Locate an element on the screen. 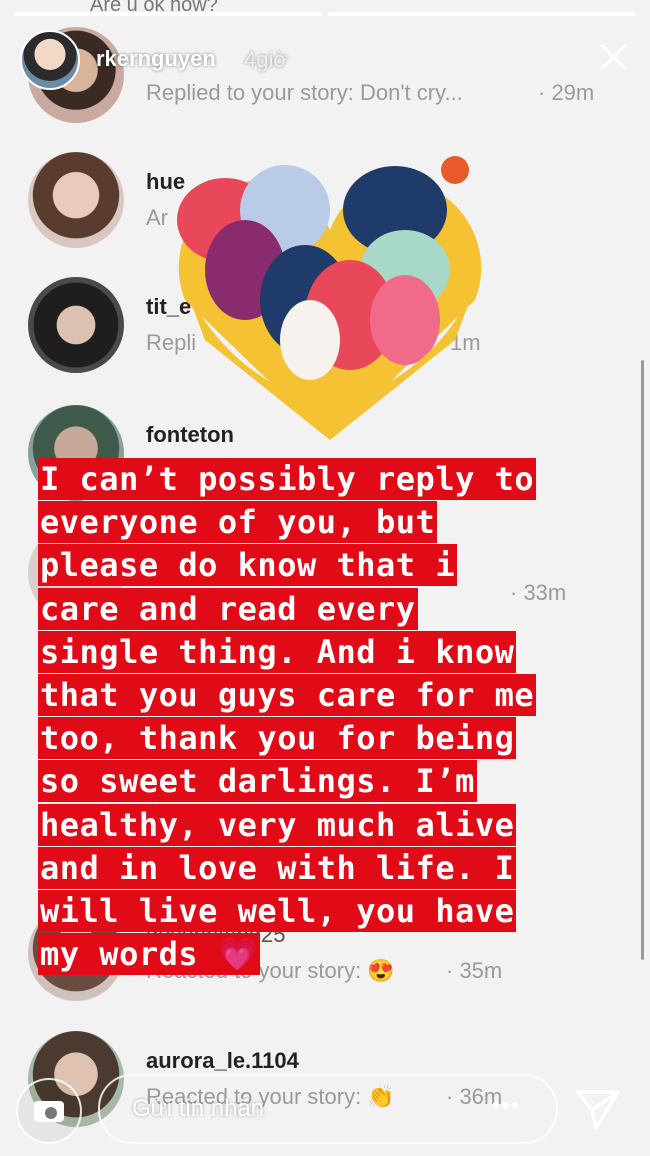 The height and width of the screenshot is (1156, 650). message-placeholder: Gửi tin nhắn is located at coordinates (198, 1108).